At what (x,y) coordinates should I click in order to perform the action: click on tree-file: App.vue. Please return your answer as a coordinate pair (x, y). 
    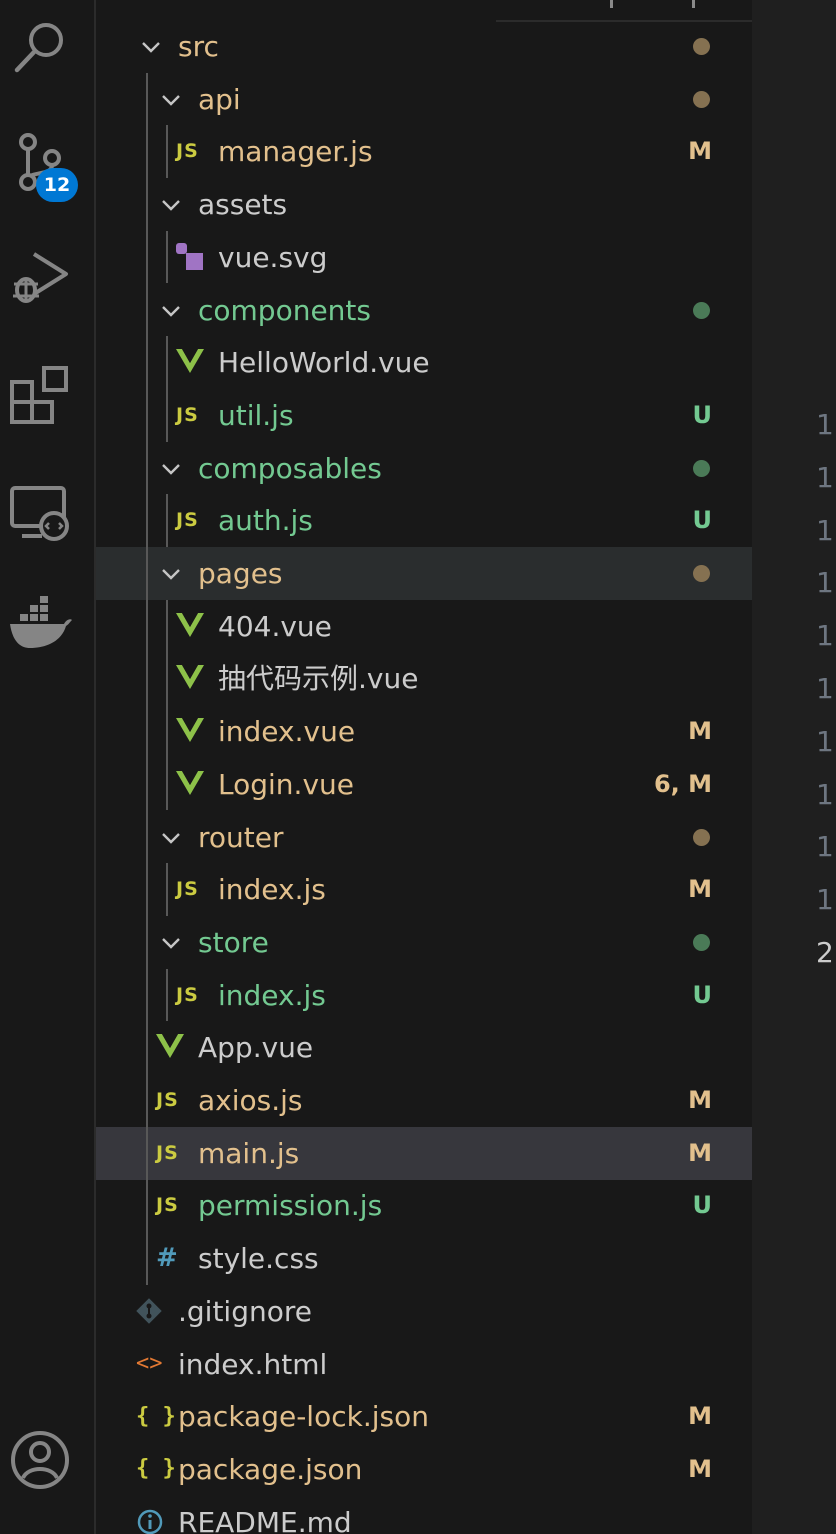
    Looking at the image, I should click on (424, 1047).